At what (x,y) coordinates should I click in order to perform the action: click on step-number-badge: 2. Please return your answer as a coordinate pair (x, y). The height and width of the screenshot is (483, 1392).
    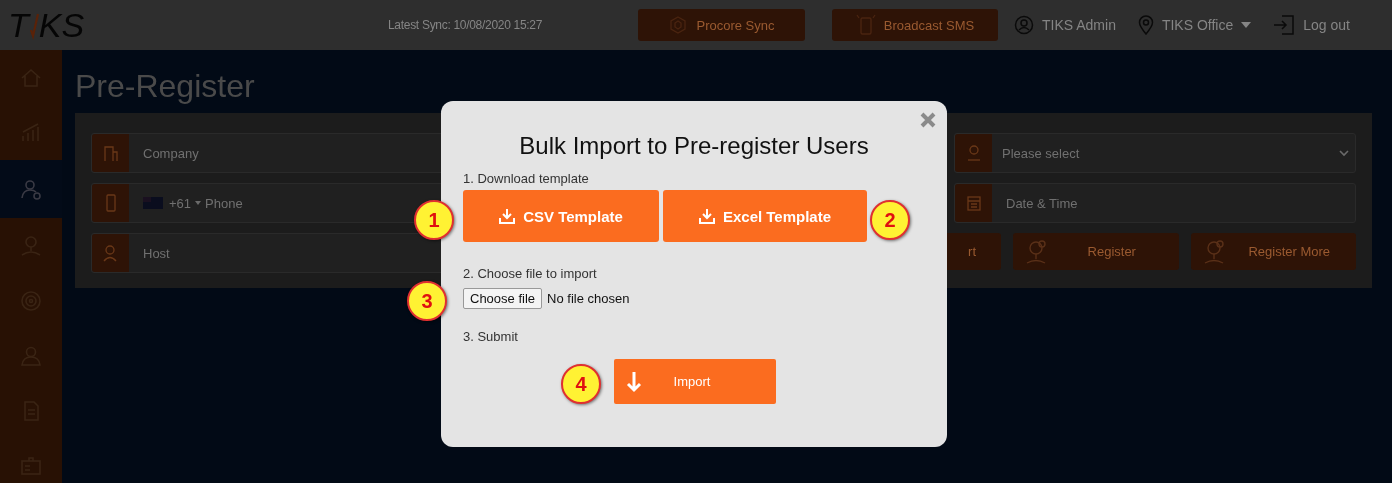
    Looking at the image, I should click on (890, 220).